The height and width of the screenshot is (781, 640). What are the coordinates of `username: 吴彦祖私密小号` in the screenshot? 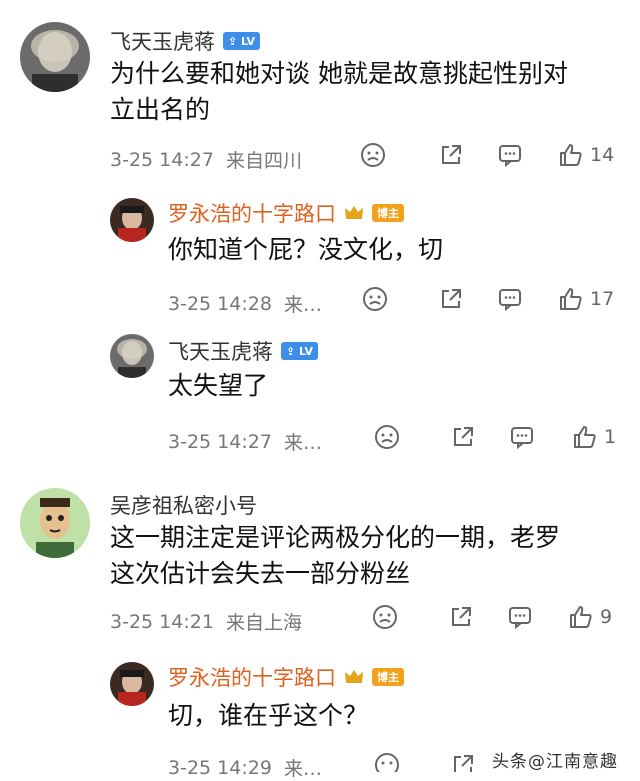 It's located at (183, 505).